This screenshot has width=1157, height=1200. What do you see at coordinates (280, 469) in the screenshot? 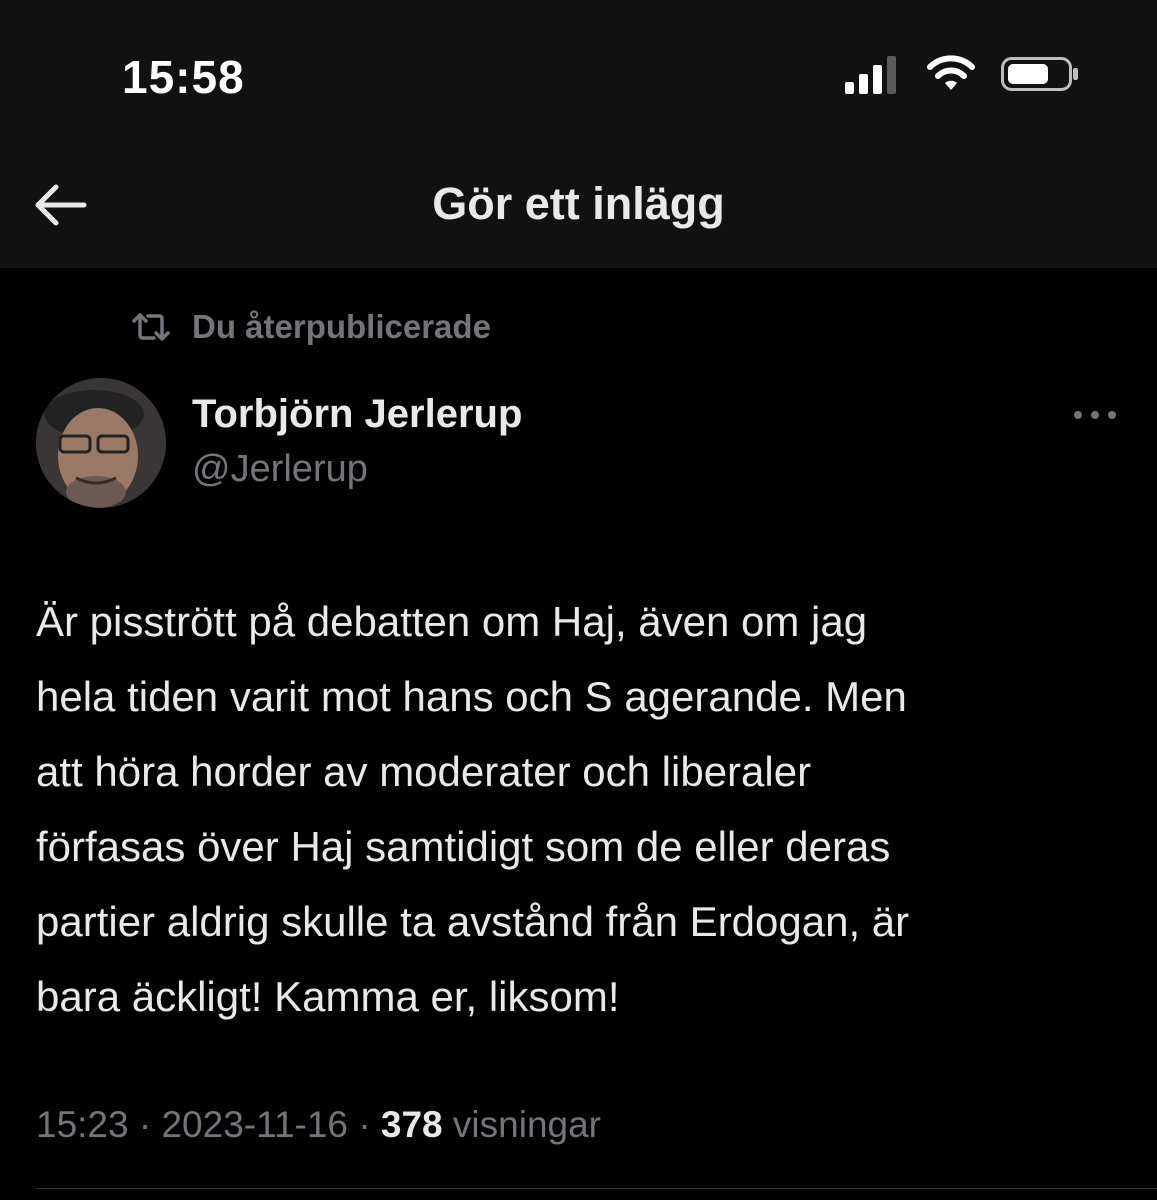
I see `author-handle: @Jerlerup` at bounding box center [280, 469].